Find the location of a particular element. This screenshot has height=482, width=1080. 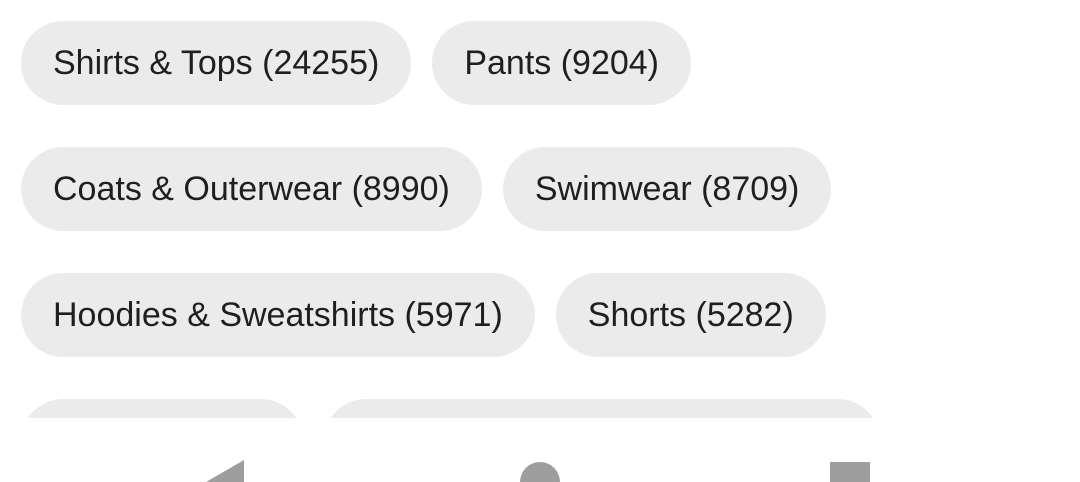

home-circle-icon is located at coordinates (540, 472).